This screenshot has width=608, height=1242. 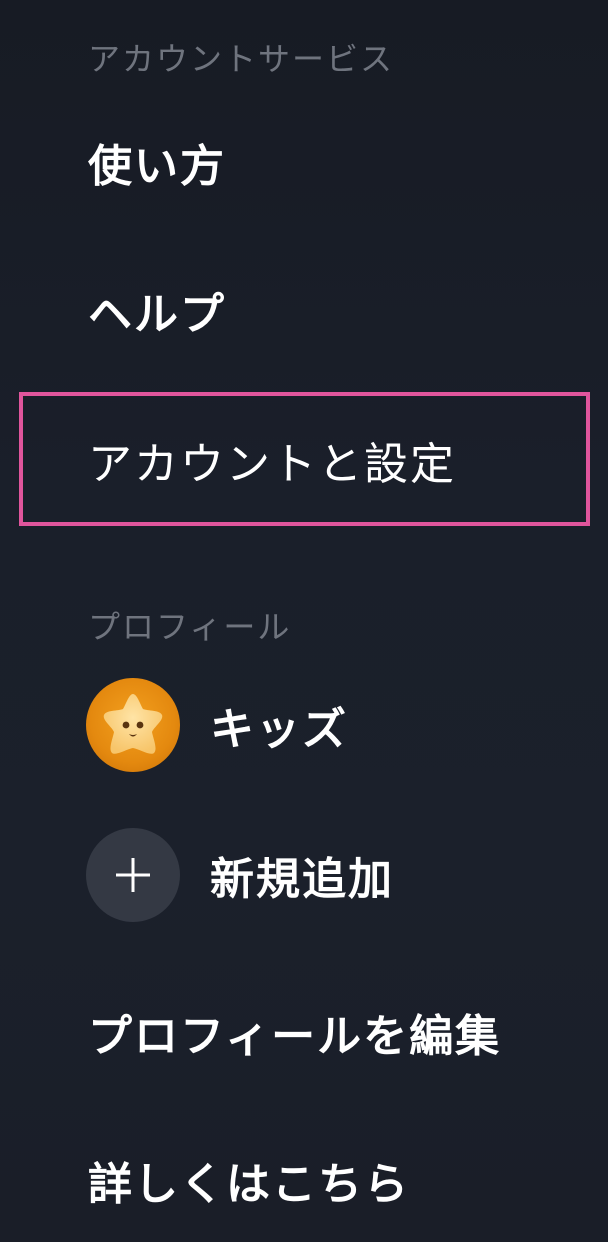 What do you see at coordinates (157, 162) in the screenshot?
I see `menu-item-how-to-use: 使い方` at bounding box center [157, 162].